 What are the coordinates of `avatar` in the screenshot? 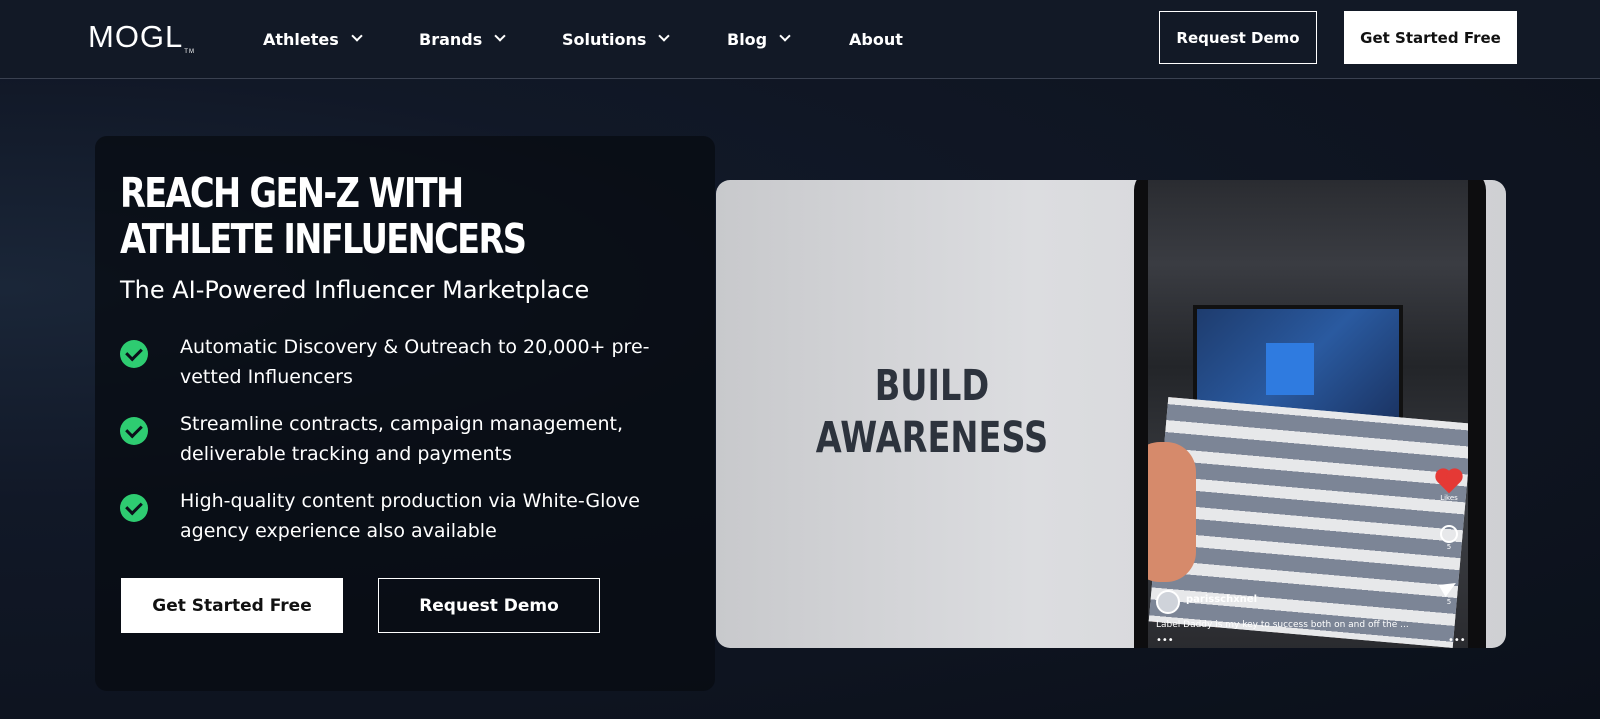 It's located at (1168, 602).